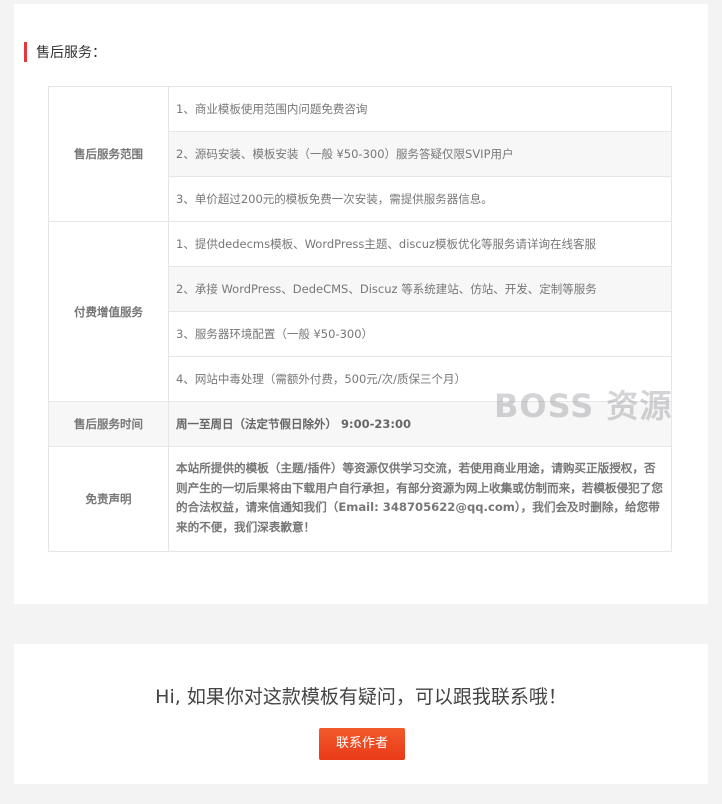  What do you see at coordinates (420, 109) in the screenshot?
I see `scope-item: 1、商业模板使用范围内问题免费咨询` at bounding box center [420, 109].